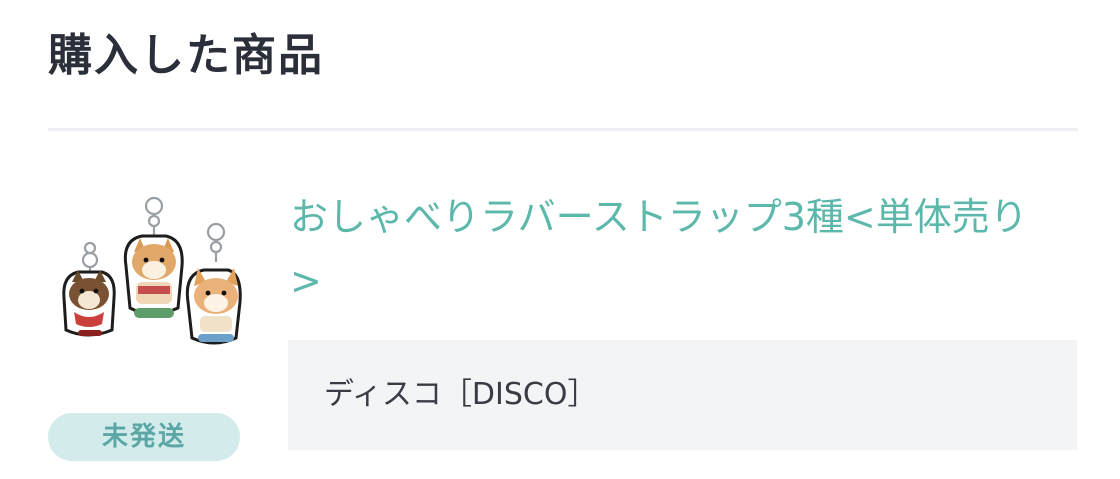 The image size is (1120, 479). I want to click on divider, so click(563, 129).